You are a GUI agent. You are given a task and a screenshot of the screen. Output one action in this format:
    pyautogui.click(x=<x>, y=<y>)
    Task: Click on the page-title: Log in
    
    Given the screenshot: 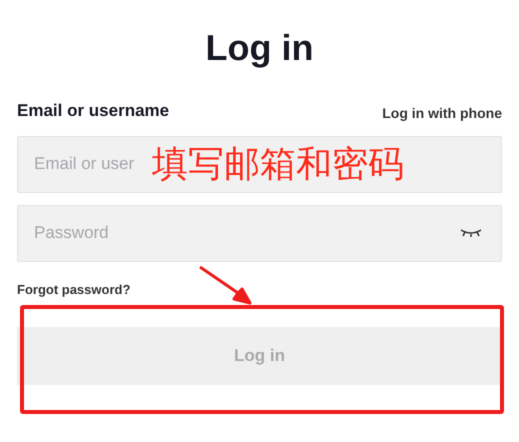 What is the action you would take?
    pyautogui.click(x=260, y=48)
    